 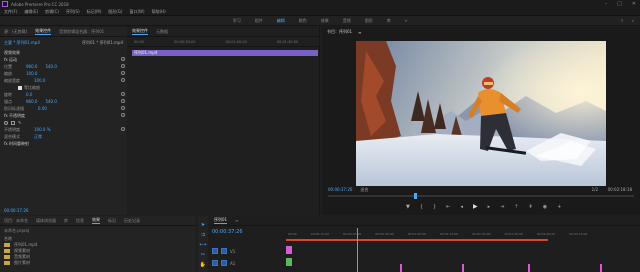 What do you see at coordinates (63, 73) in the screenshot?
I see `effect-row: 缩放 100.0` at bounding box center [63, 73].